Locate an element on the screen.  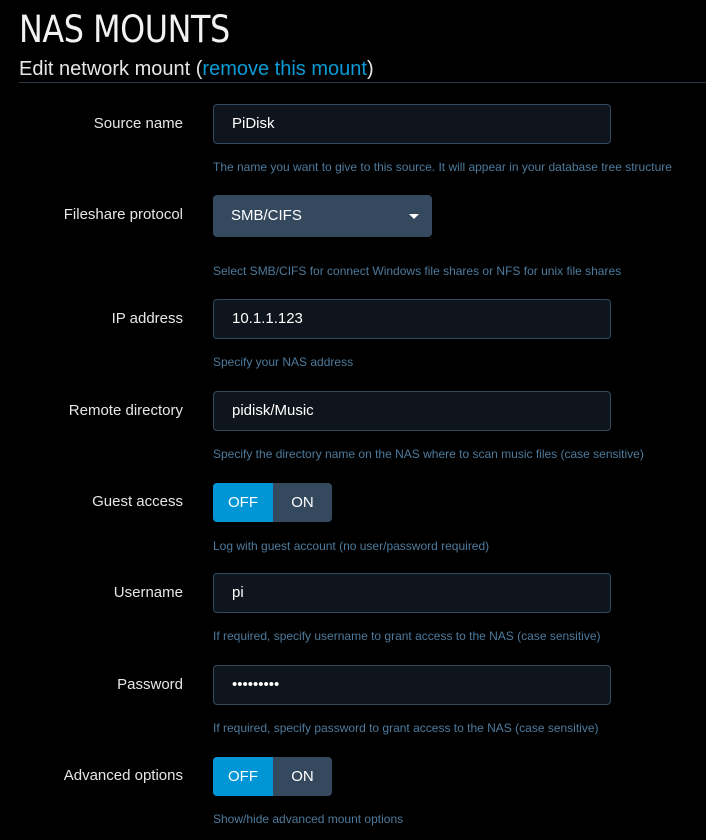
password-input: ••••••••• is located at coordinates (412, 685).